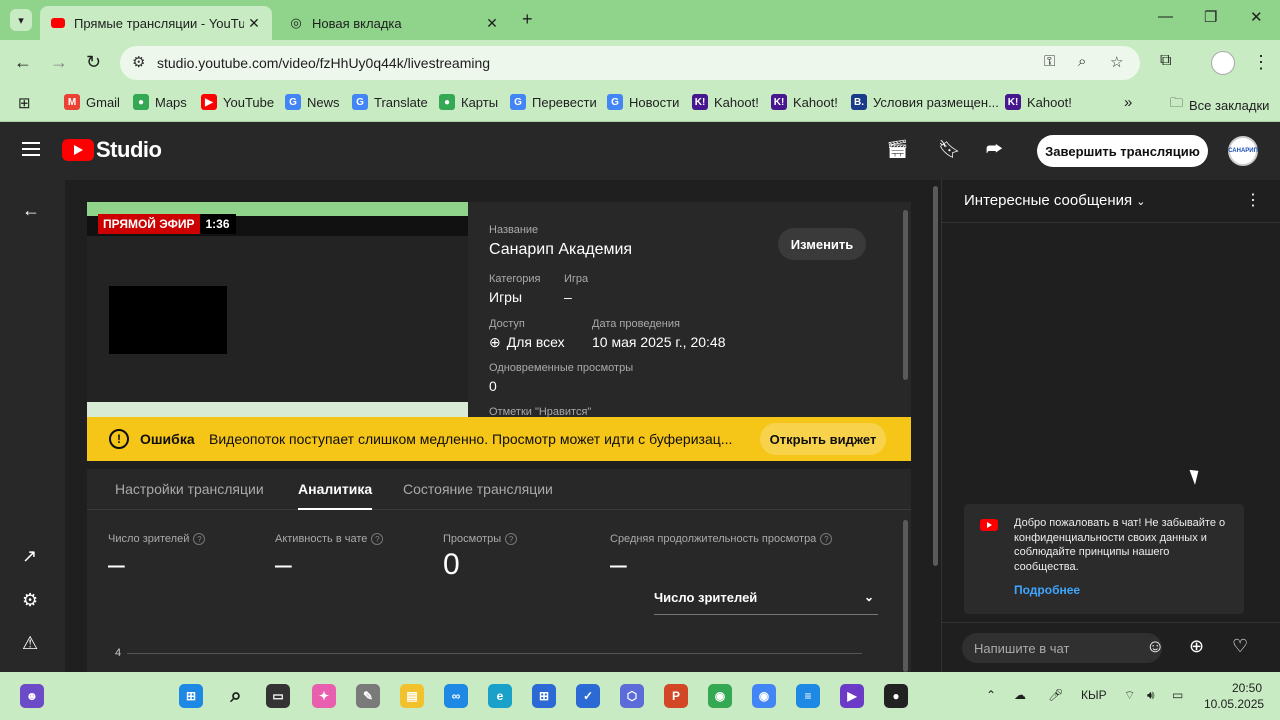  Describe the element at coordinates (991, 695) in the screenshot. I see `tray-chevron-up-icon: ⌃` at that location.